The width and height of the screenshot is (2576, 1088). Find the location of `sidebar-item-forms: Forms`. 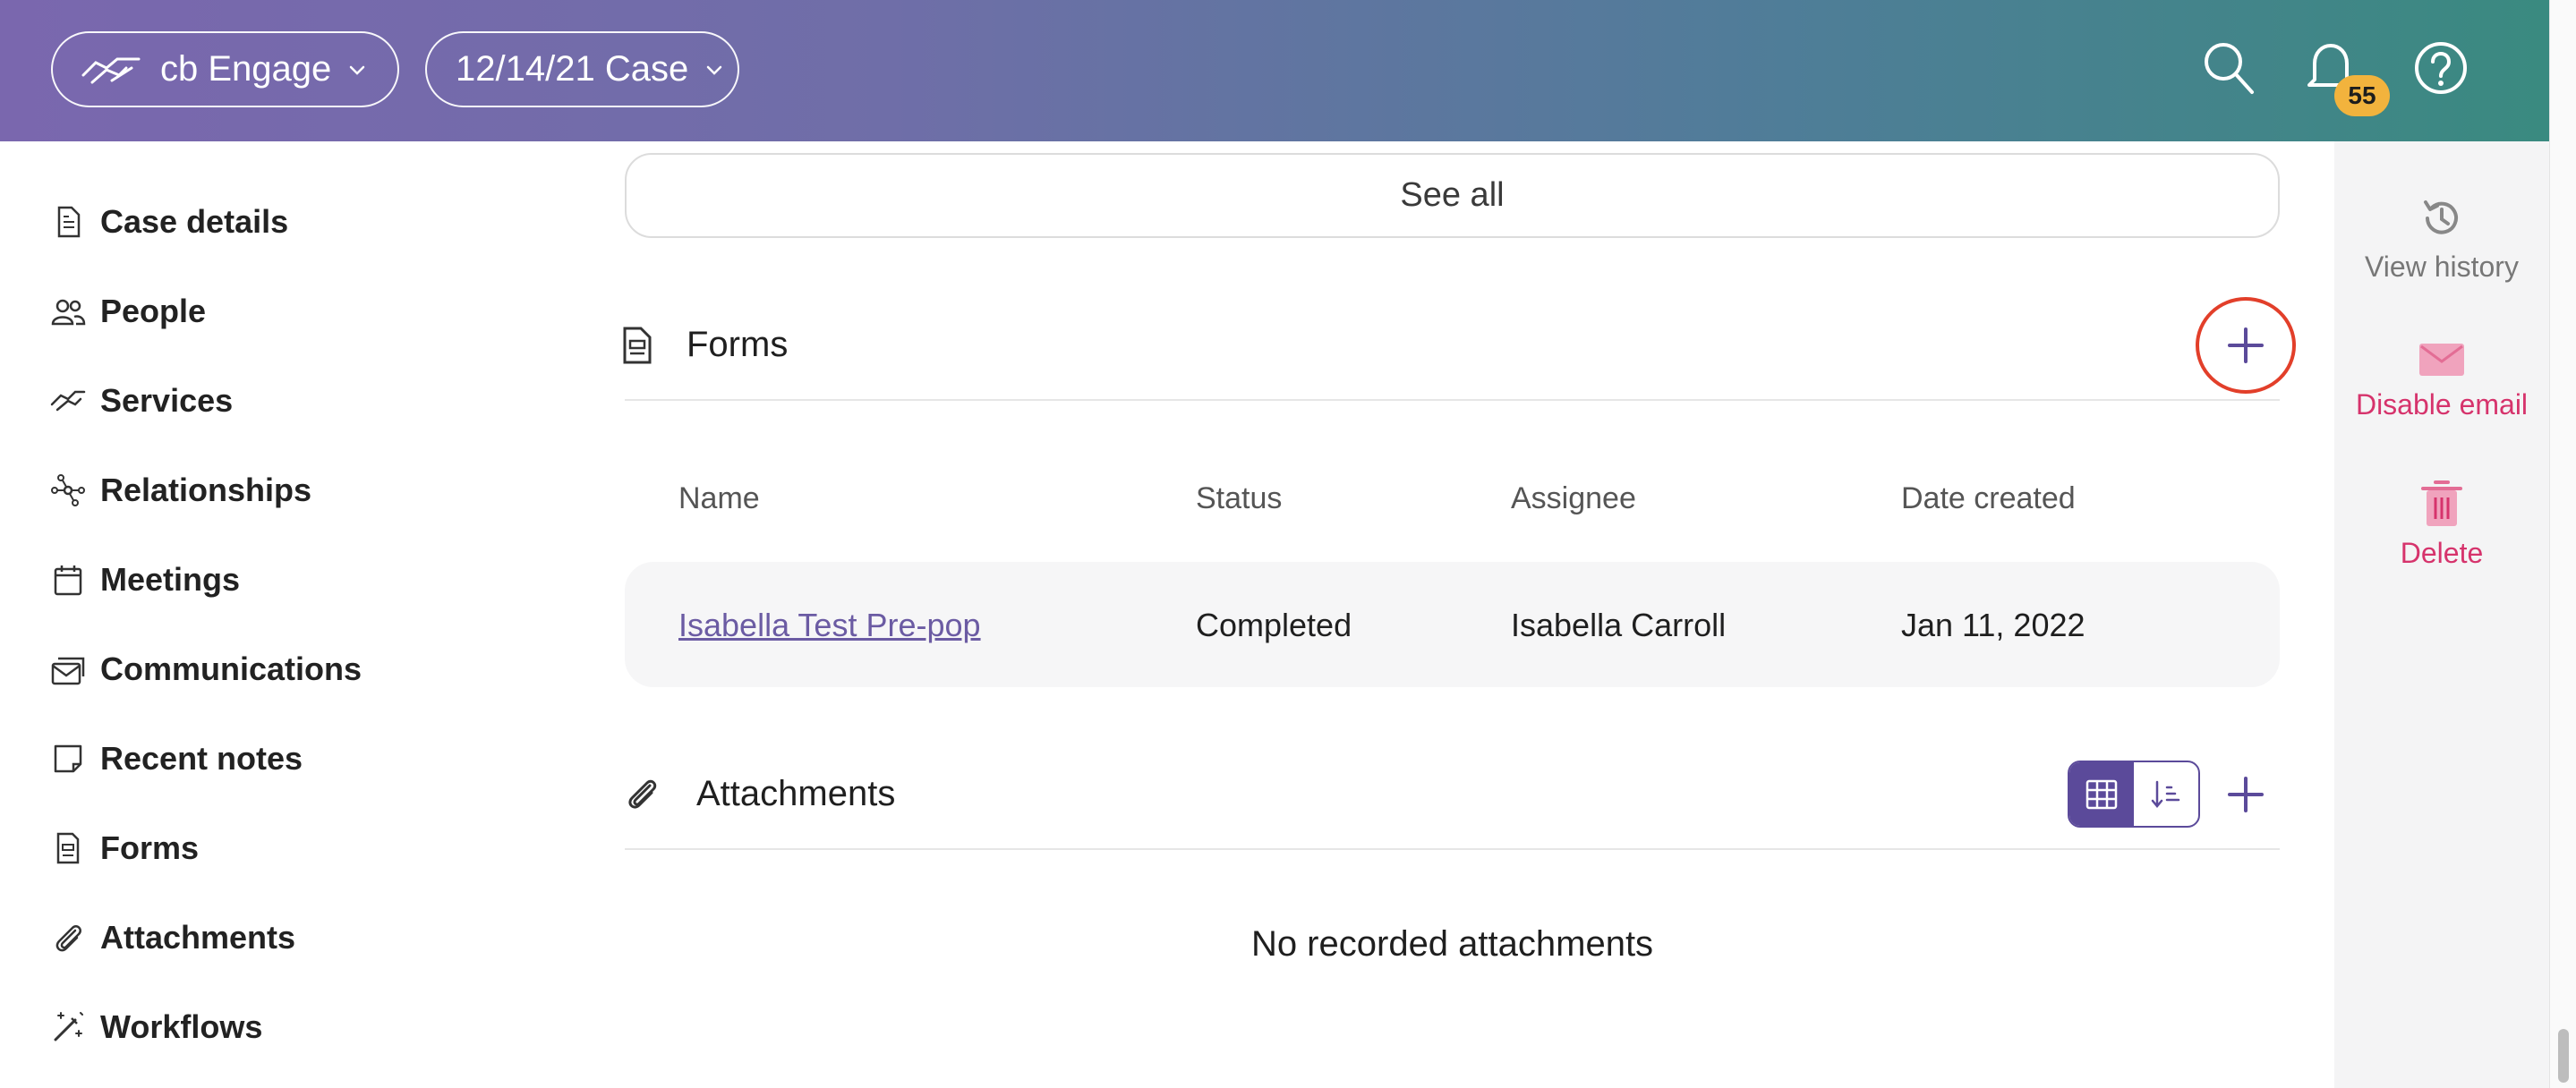

sidebar-item-forms: Forms is located at coordinates (124, 848).